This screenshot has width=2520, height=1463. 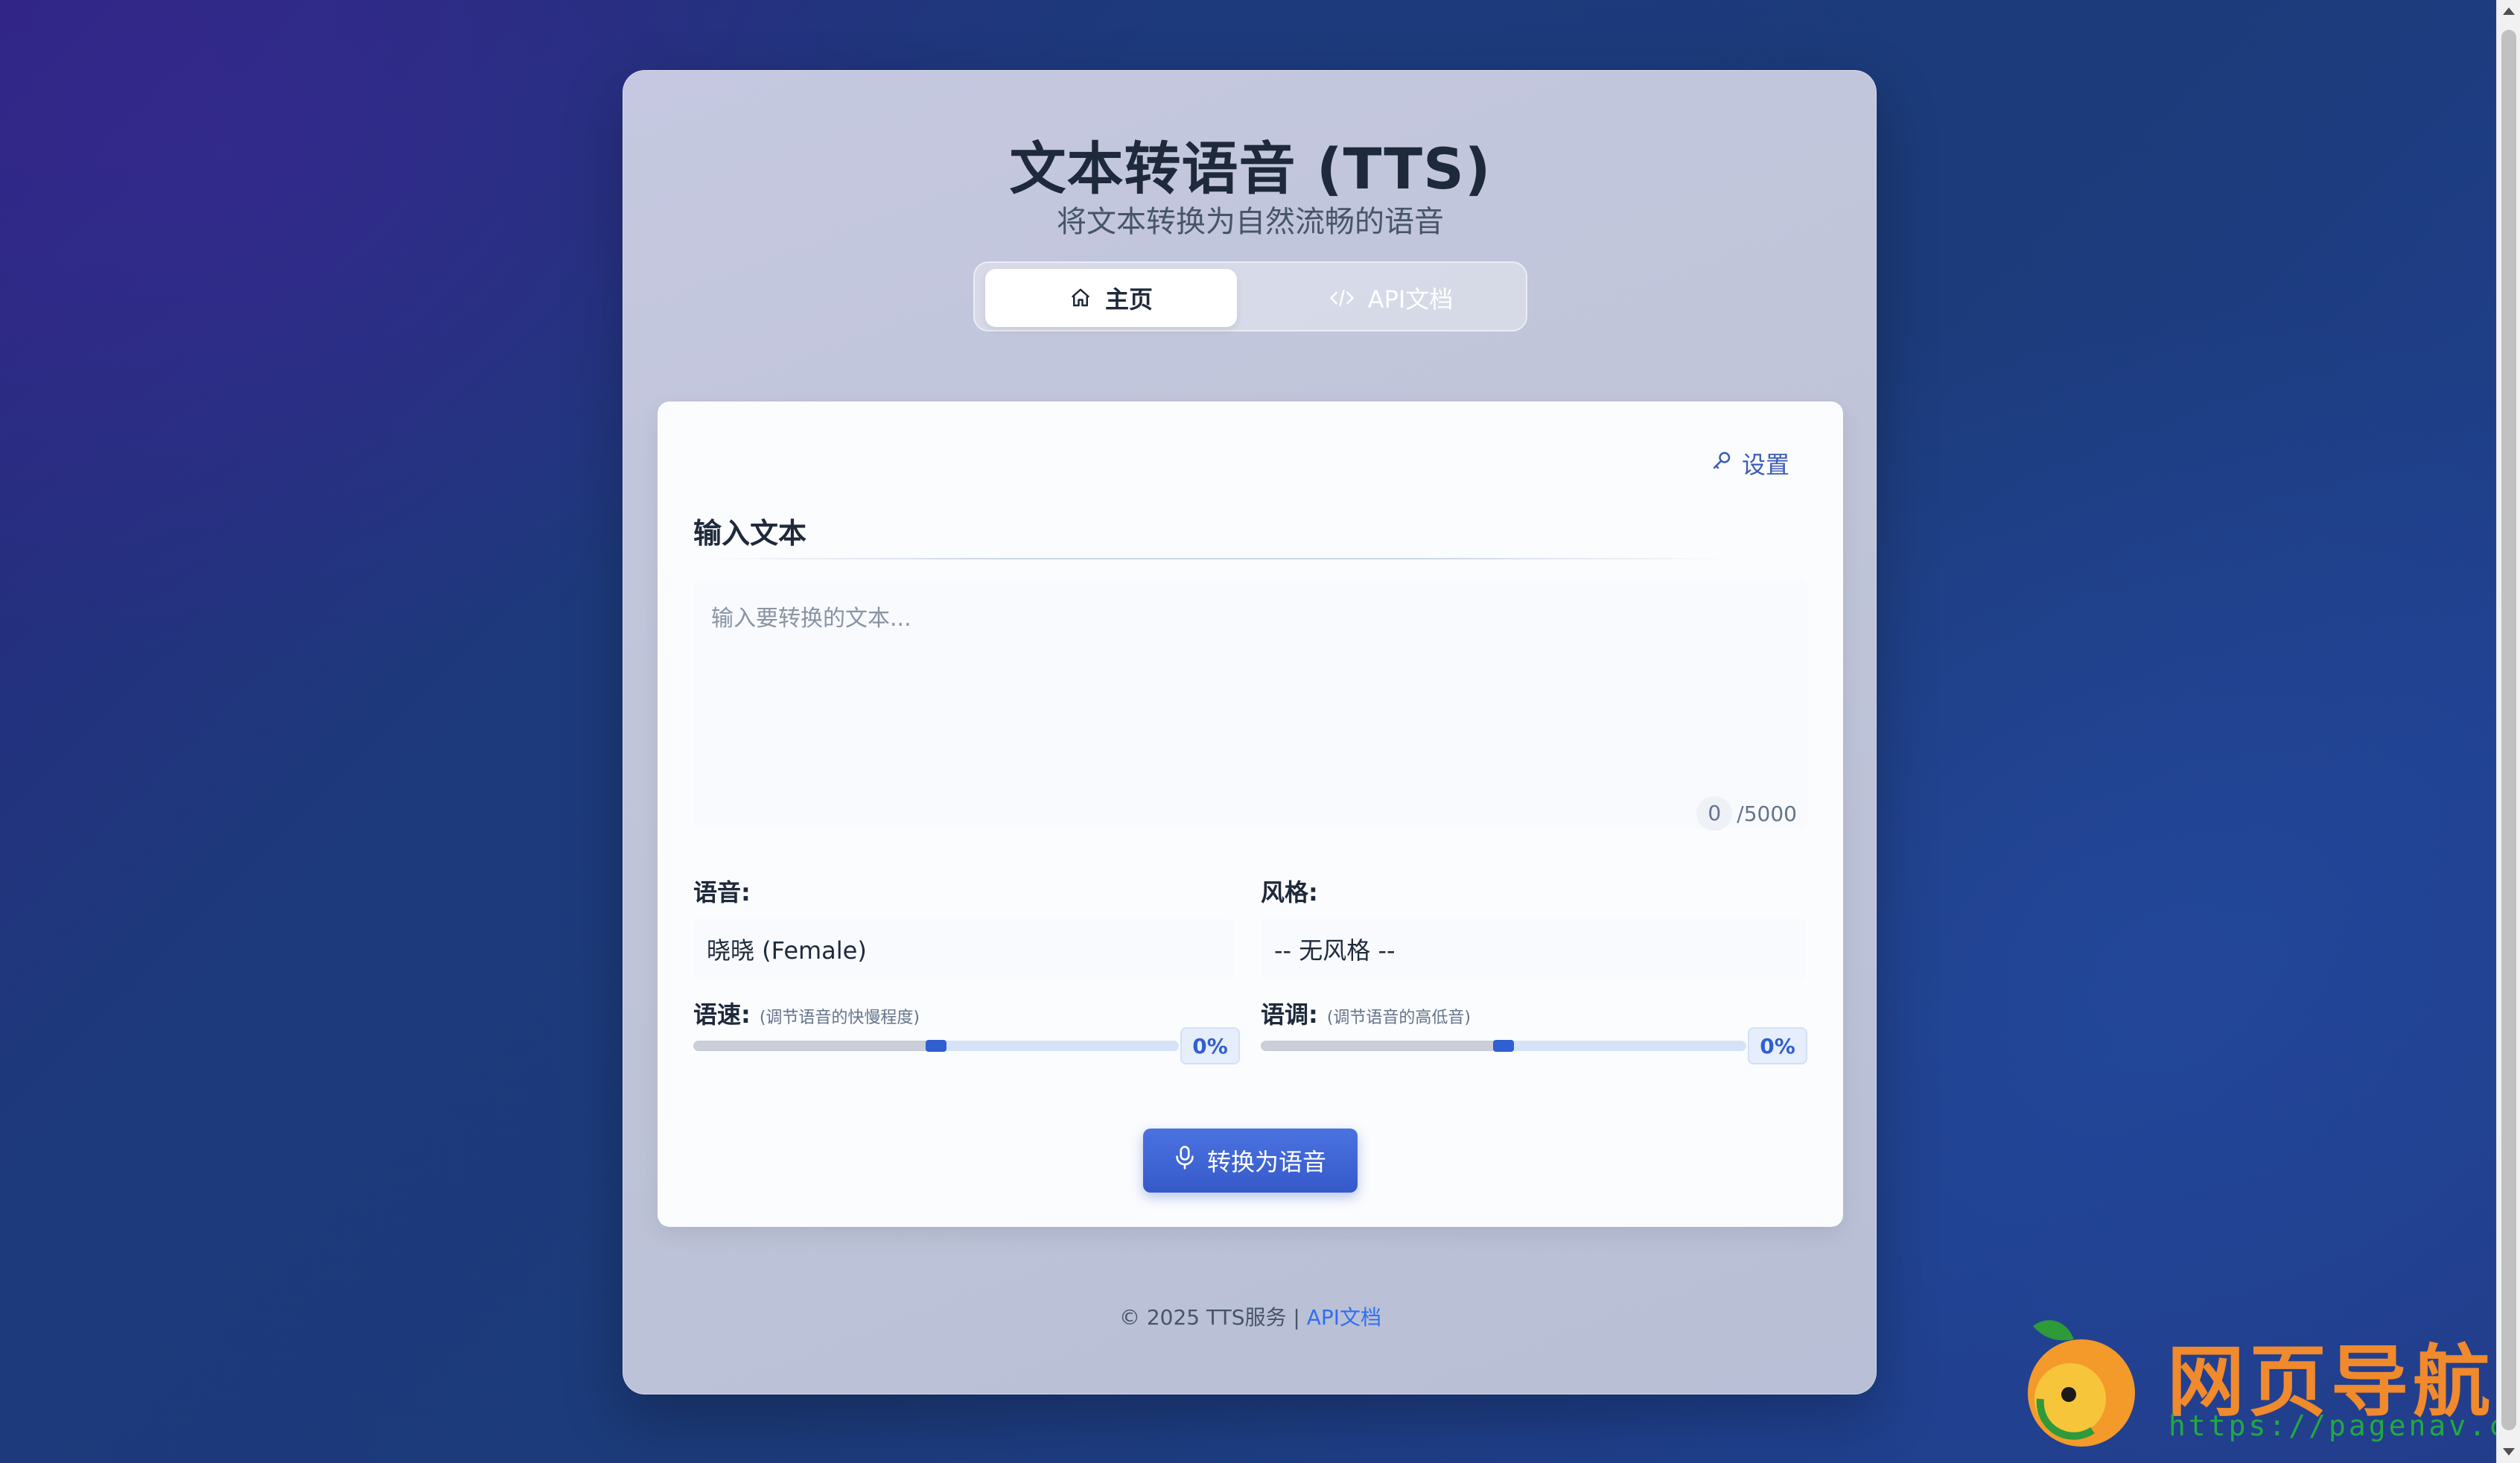 I want to click on tab-home-label: 主页, so click(x=1128, y=299).